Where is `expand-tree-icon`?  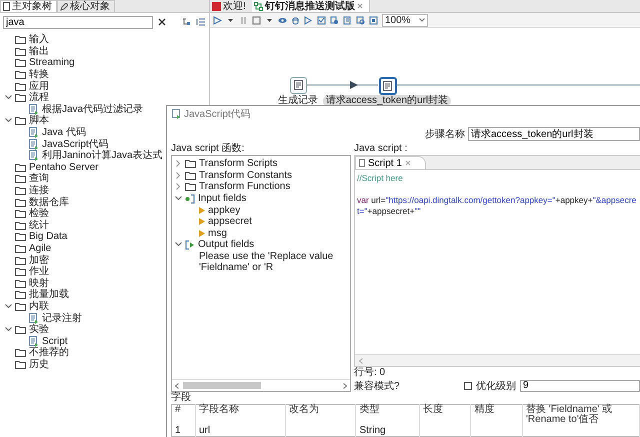
expand-tree-icon is located at coordinates (201, 22).